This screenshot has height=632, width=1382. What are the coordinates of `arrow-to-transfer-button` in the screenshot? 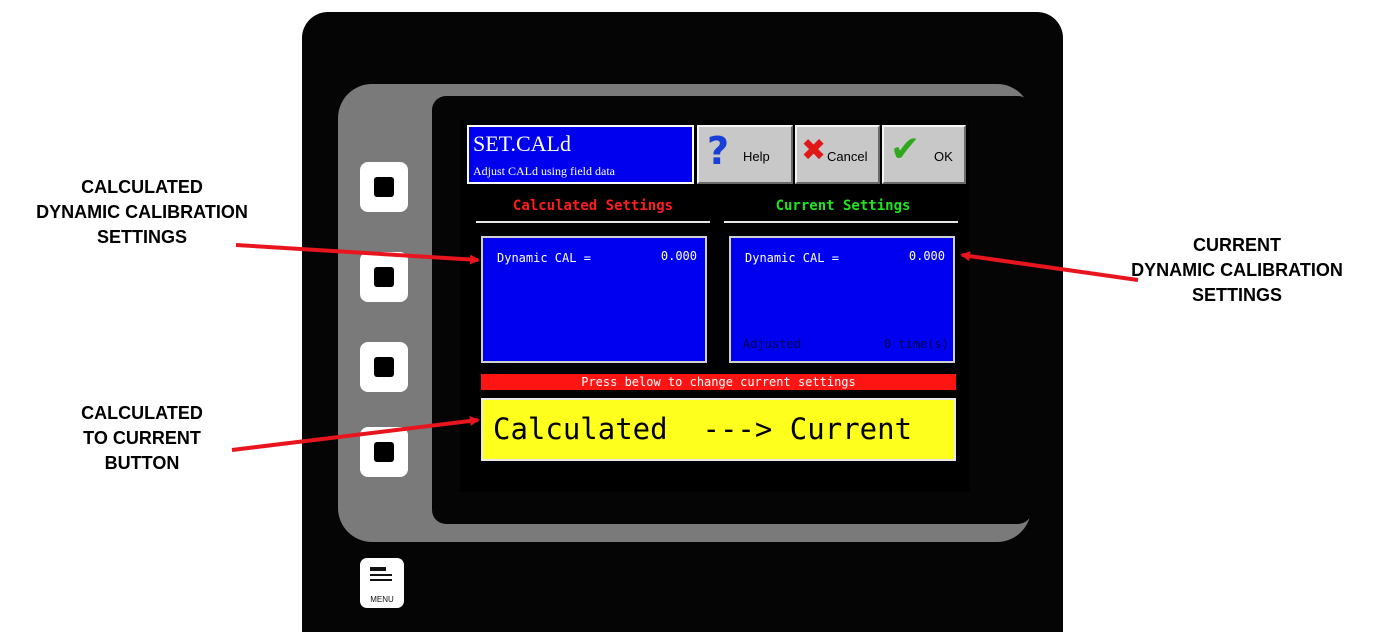 It's located at (355, 434).